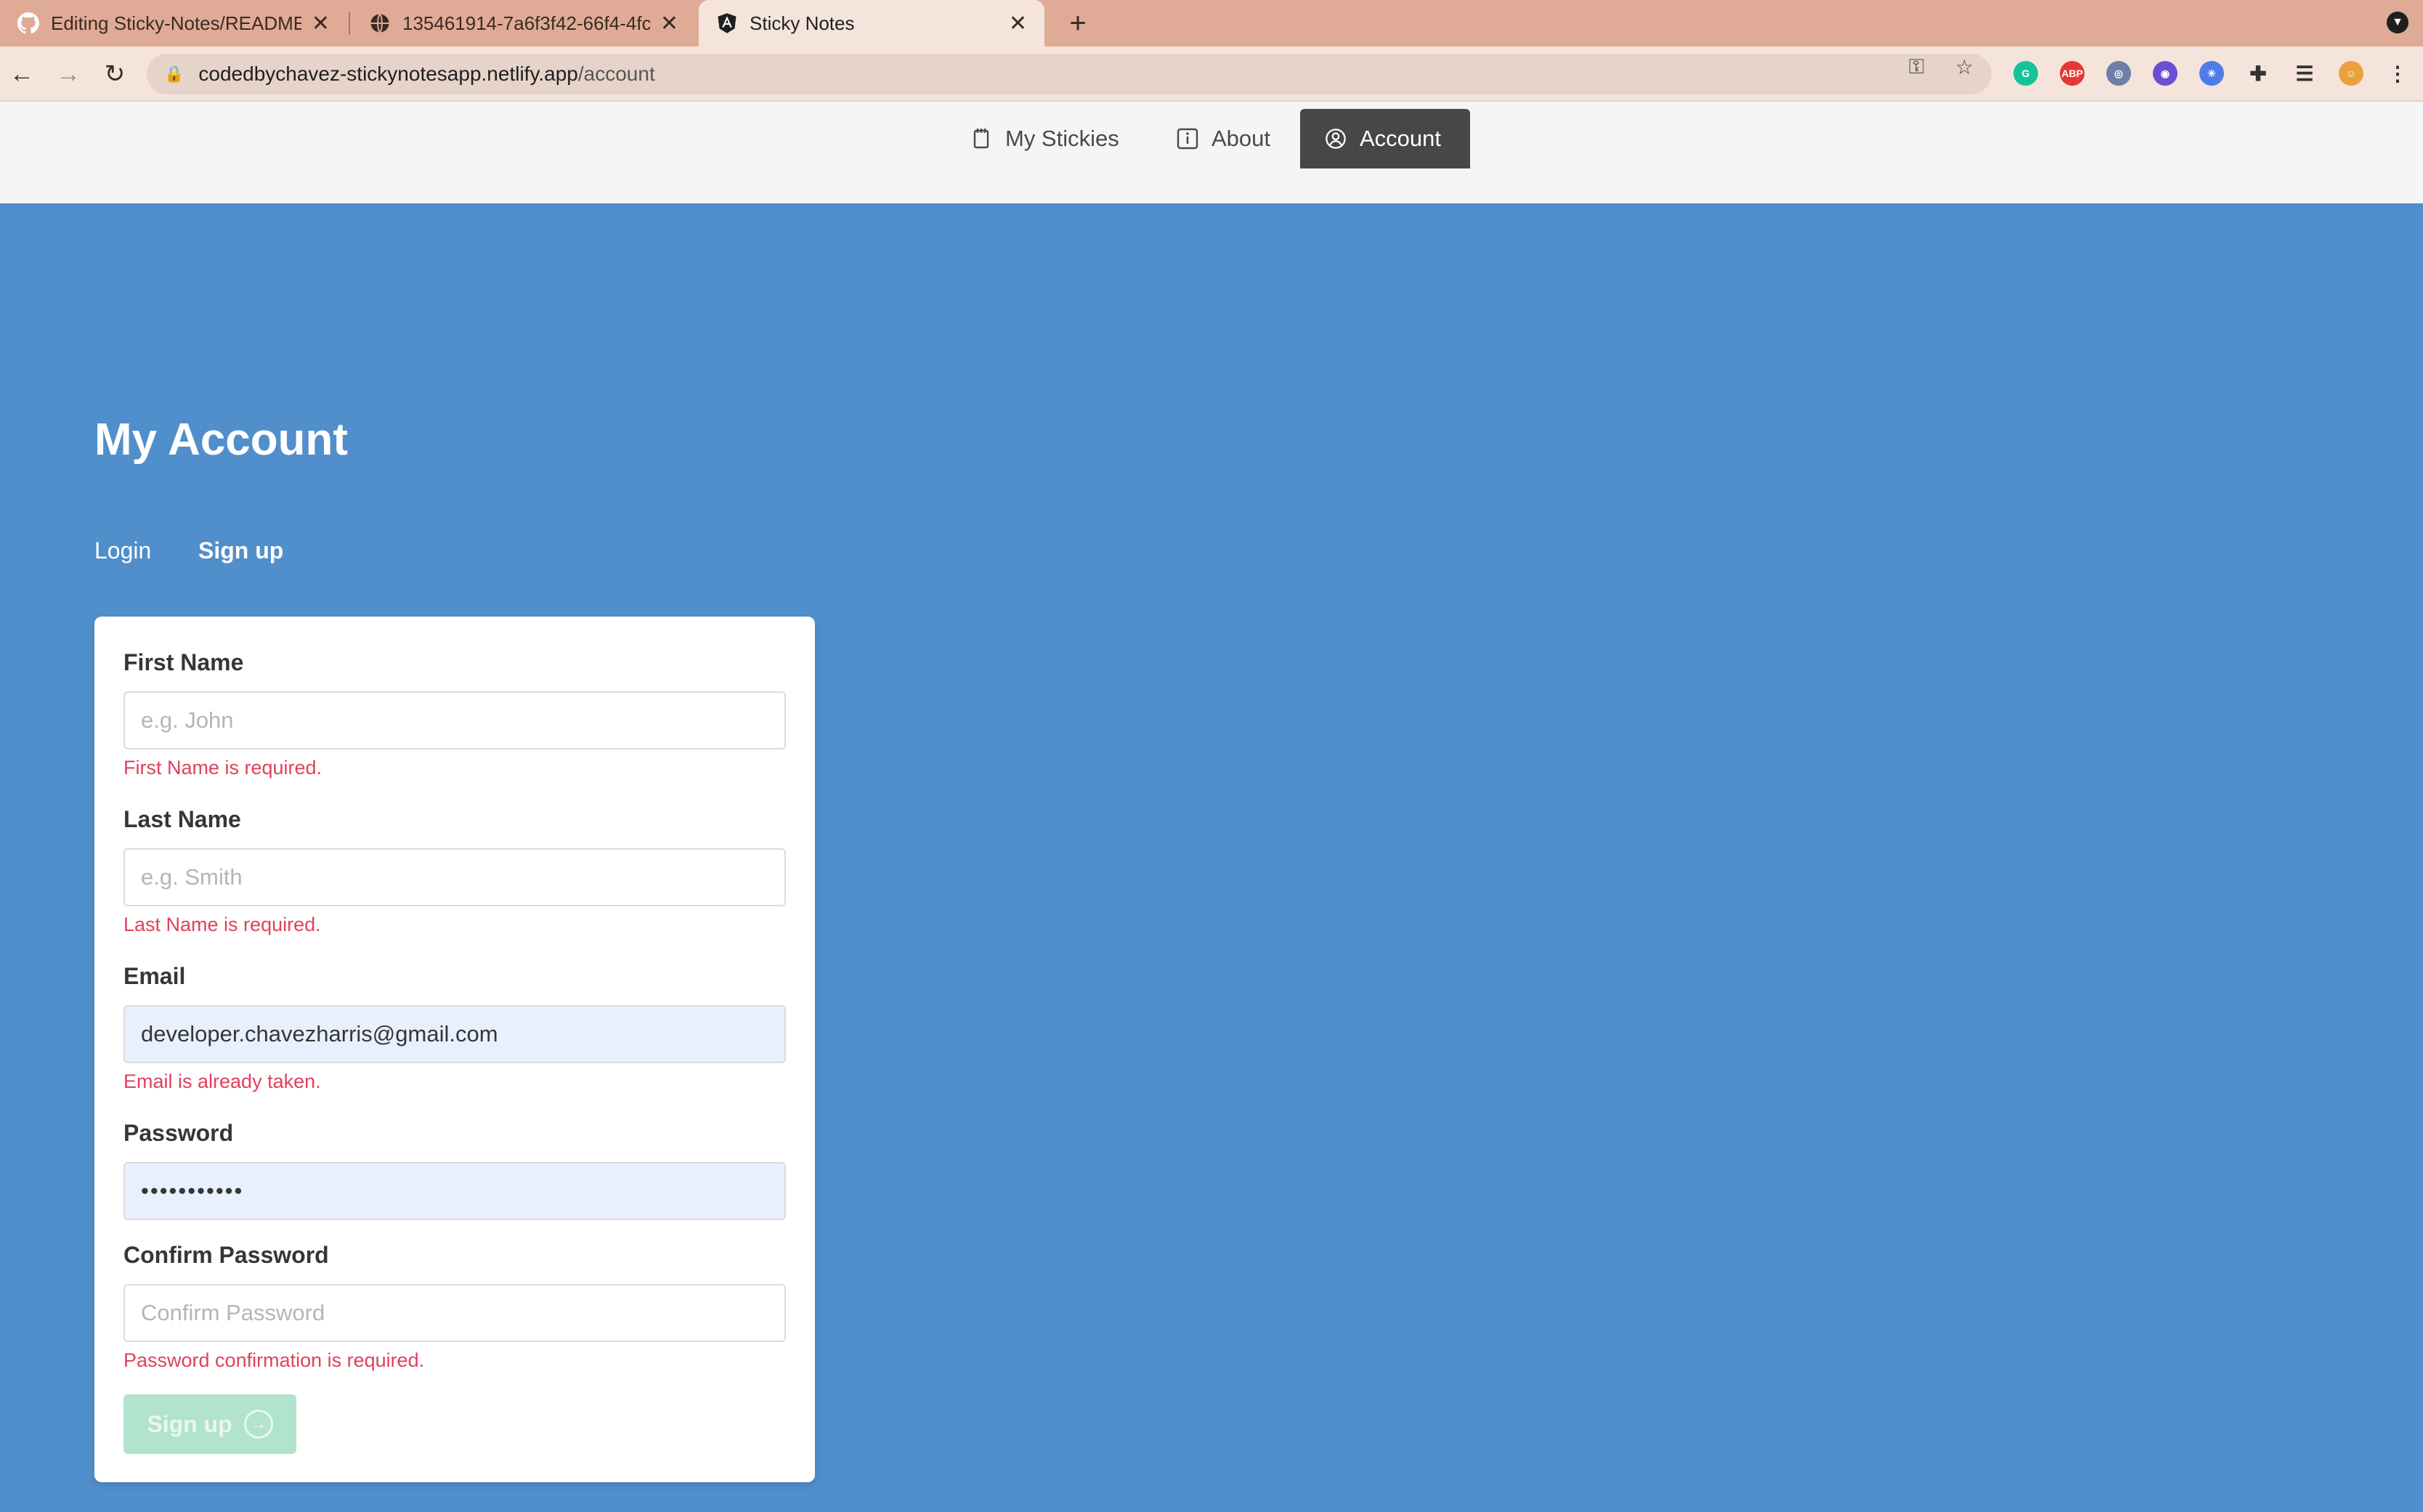  I want to click on adblock-icon: ABP, so click(2072, 73).